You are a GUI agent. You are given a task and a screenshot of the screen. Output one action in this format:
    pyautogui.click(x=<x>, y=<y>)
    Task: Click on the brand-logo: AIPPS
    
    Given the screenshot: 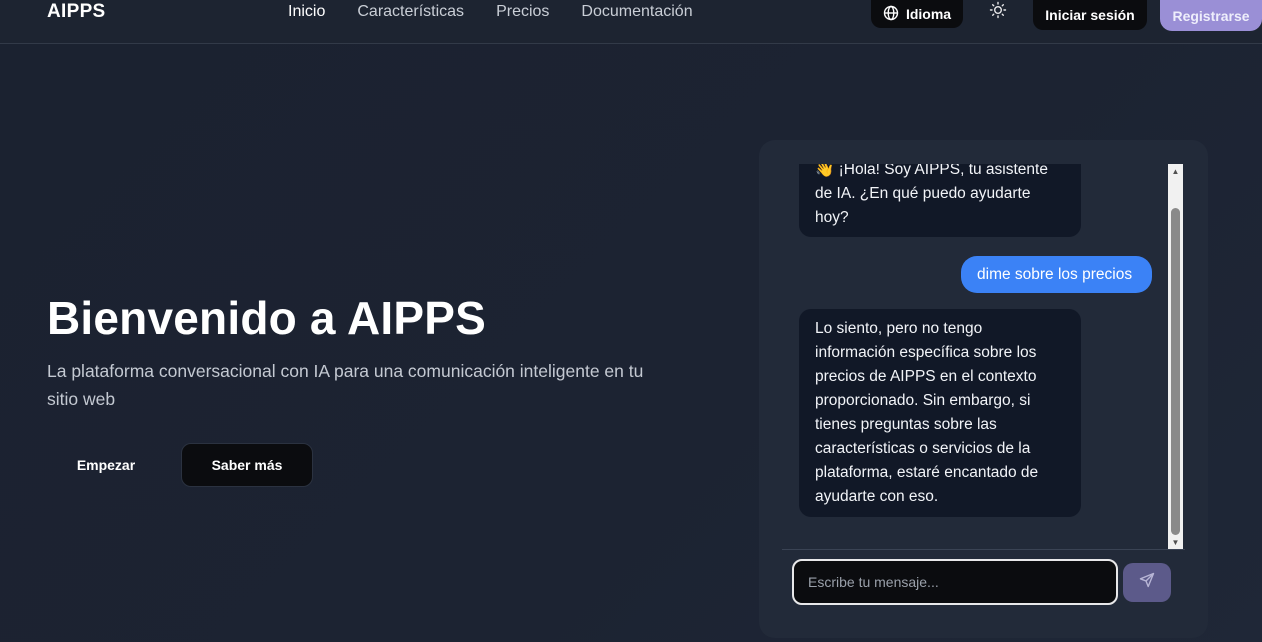 What is the action you would take?
    pyautogui.click(x=76, y=12)
    